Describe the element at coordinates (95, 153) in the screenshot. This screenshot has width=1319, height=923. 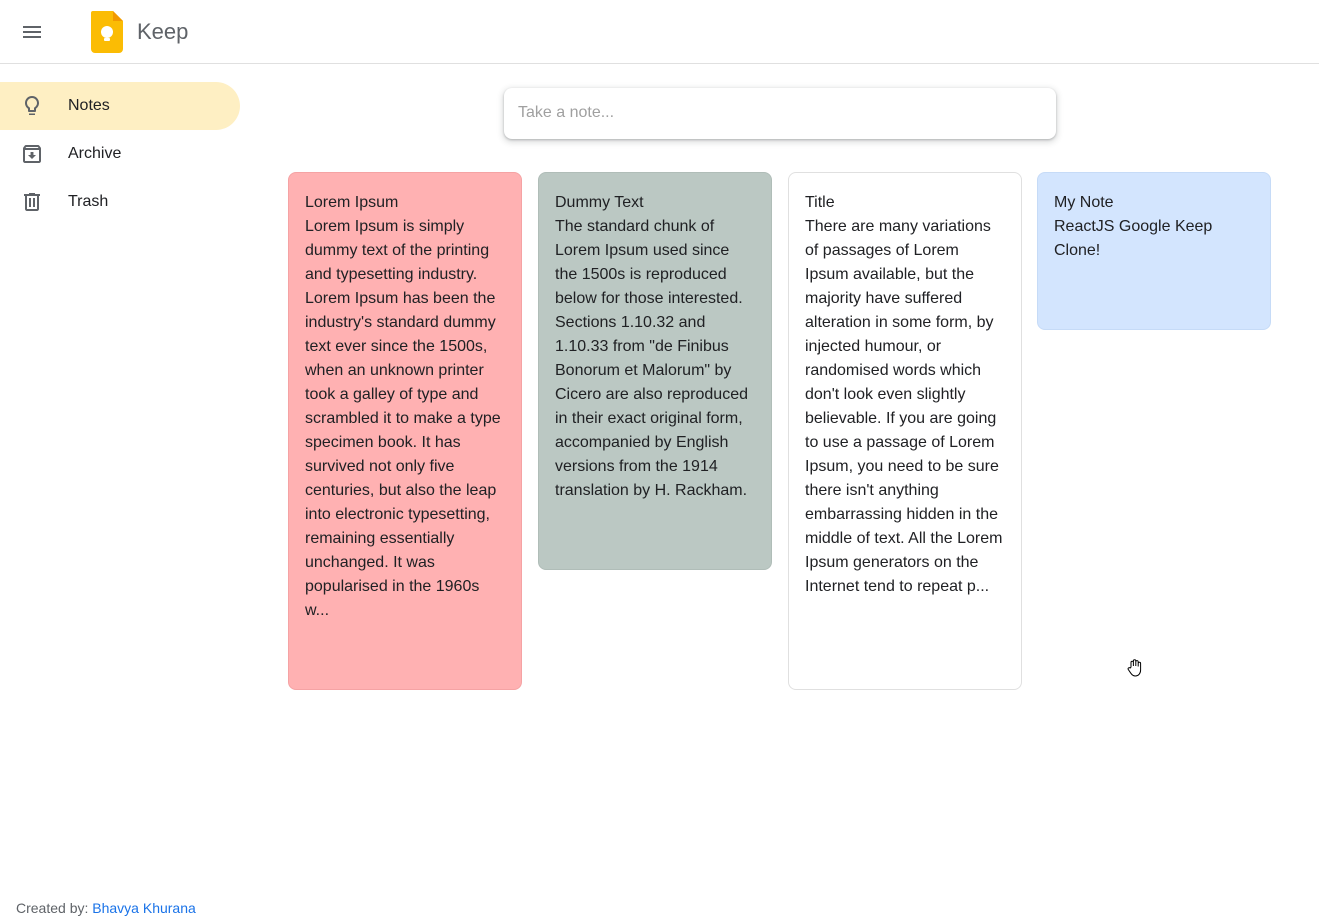
I see `sidebar-item-label: Archive` at that location.